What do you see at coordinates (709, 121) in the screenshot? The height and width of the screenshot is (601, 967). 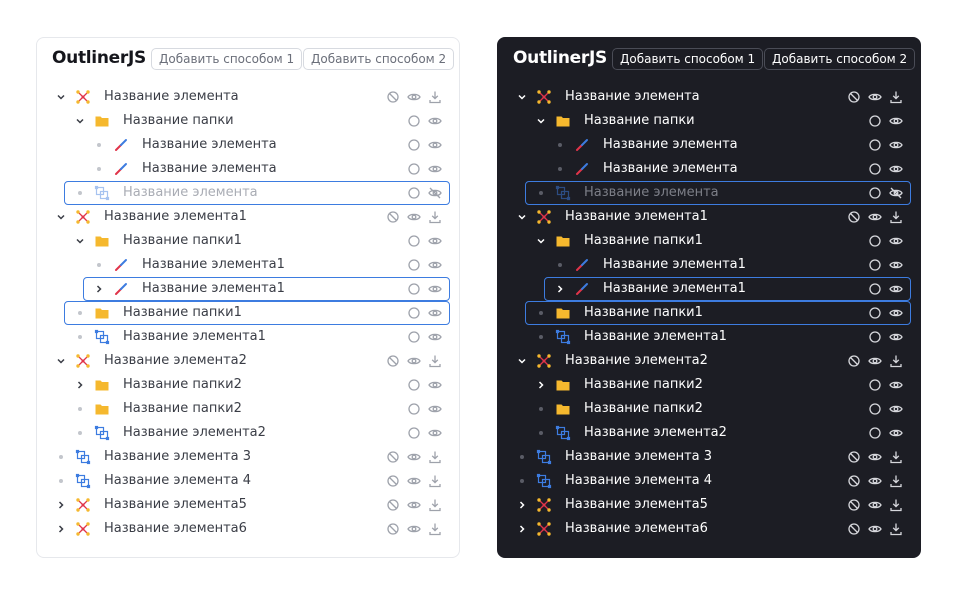 I see `tree-row: Название папки` at bounding box center [709, 121].